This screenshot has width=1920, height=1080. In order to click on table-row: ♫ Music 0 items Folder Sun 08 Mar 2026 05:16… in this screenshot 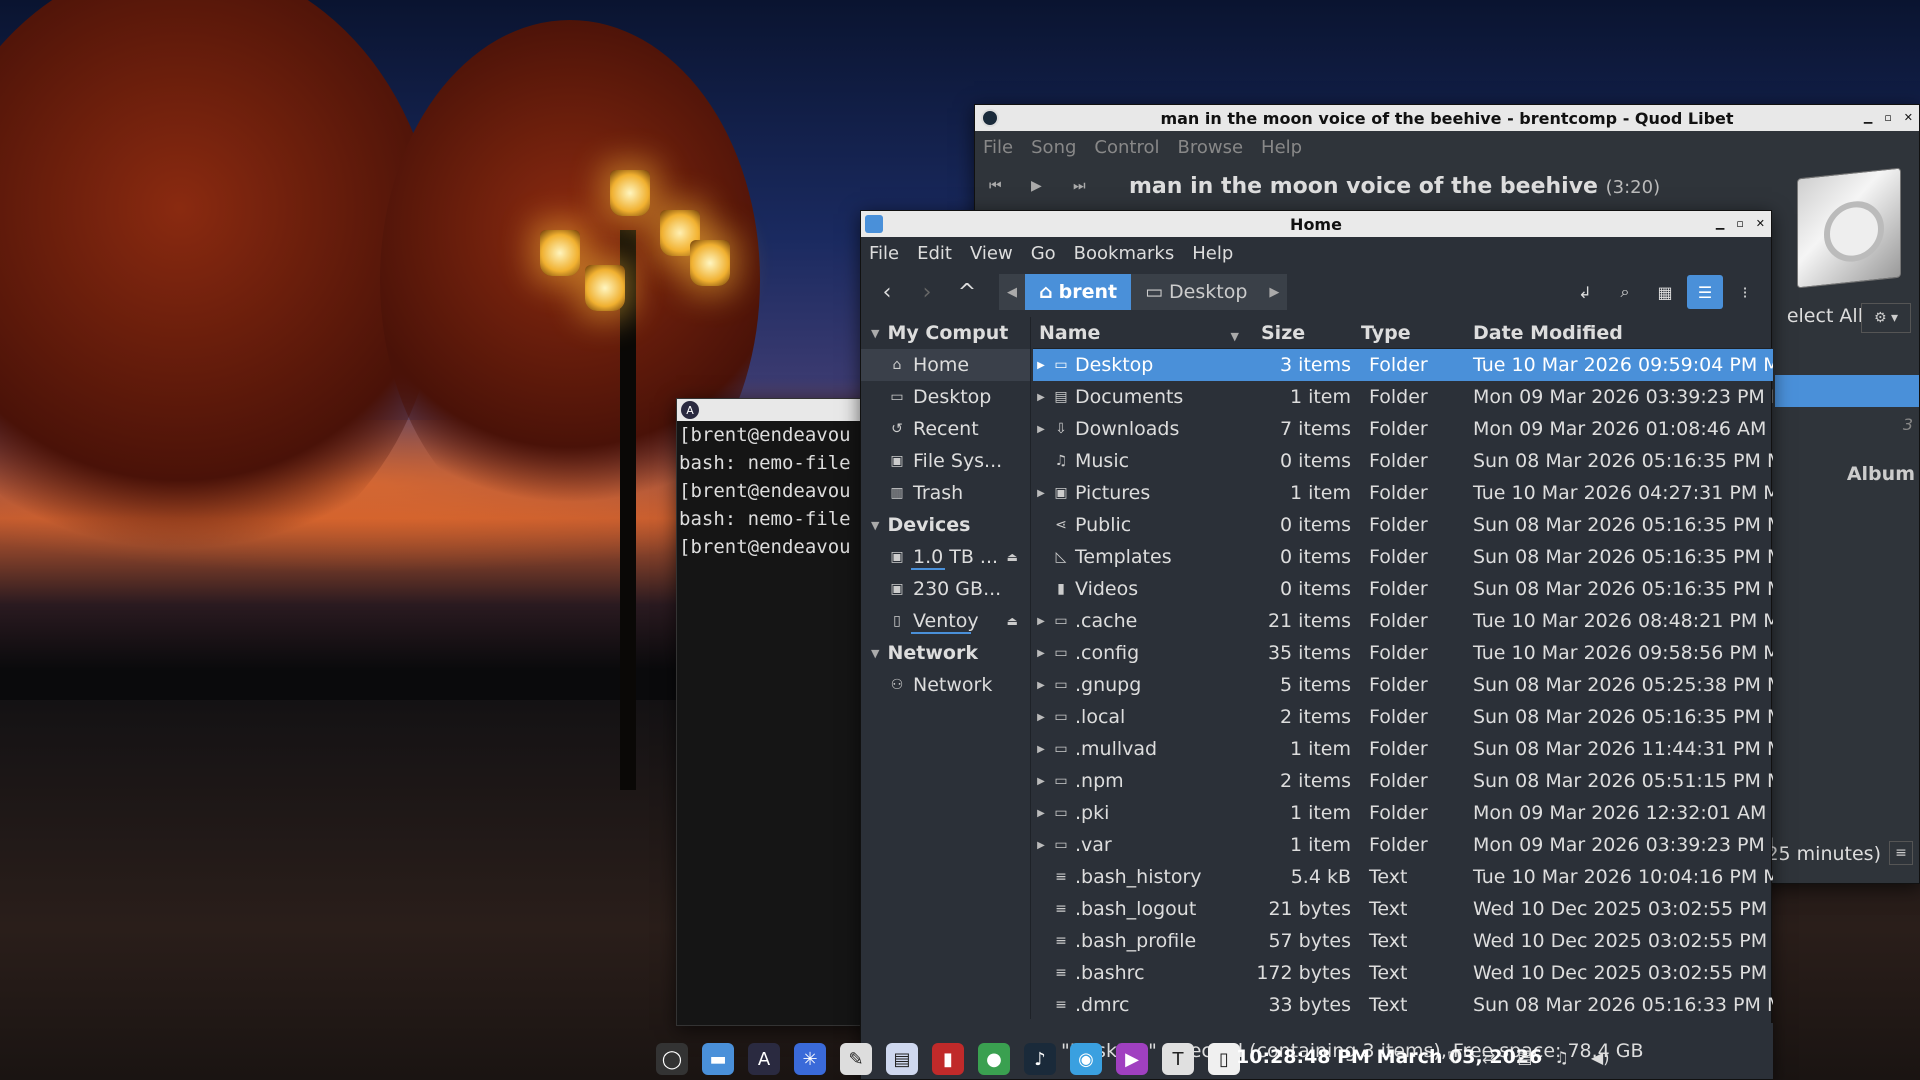, I will do `click(1403, 461)`.